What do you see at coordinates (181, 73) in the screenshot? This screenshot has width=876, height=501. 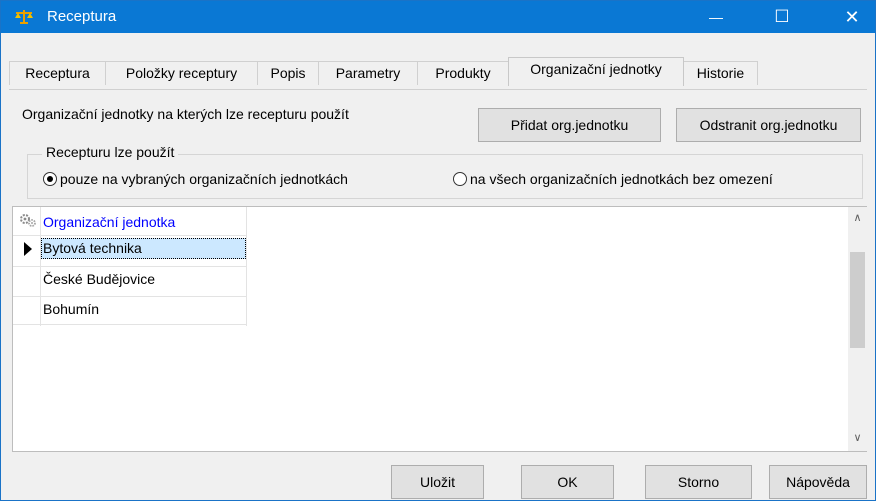 I see `tab-polozky-receptury: Položky receptury` at bounding box center [181, 73].